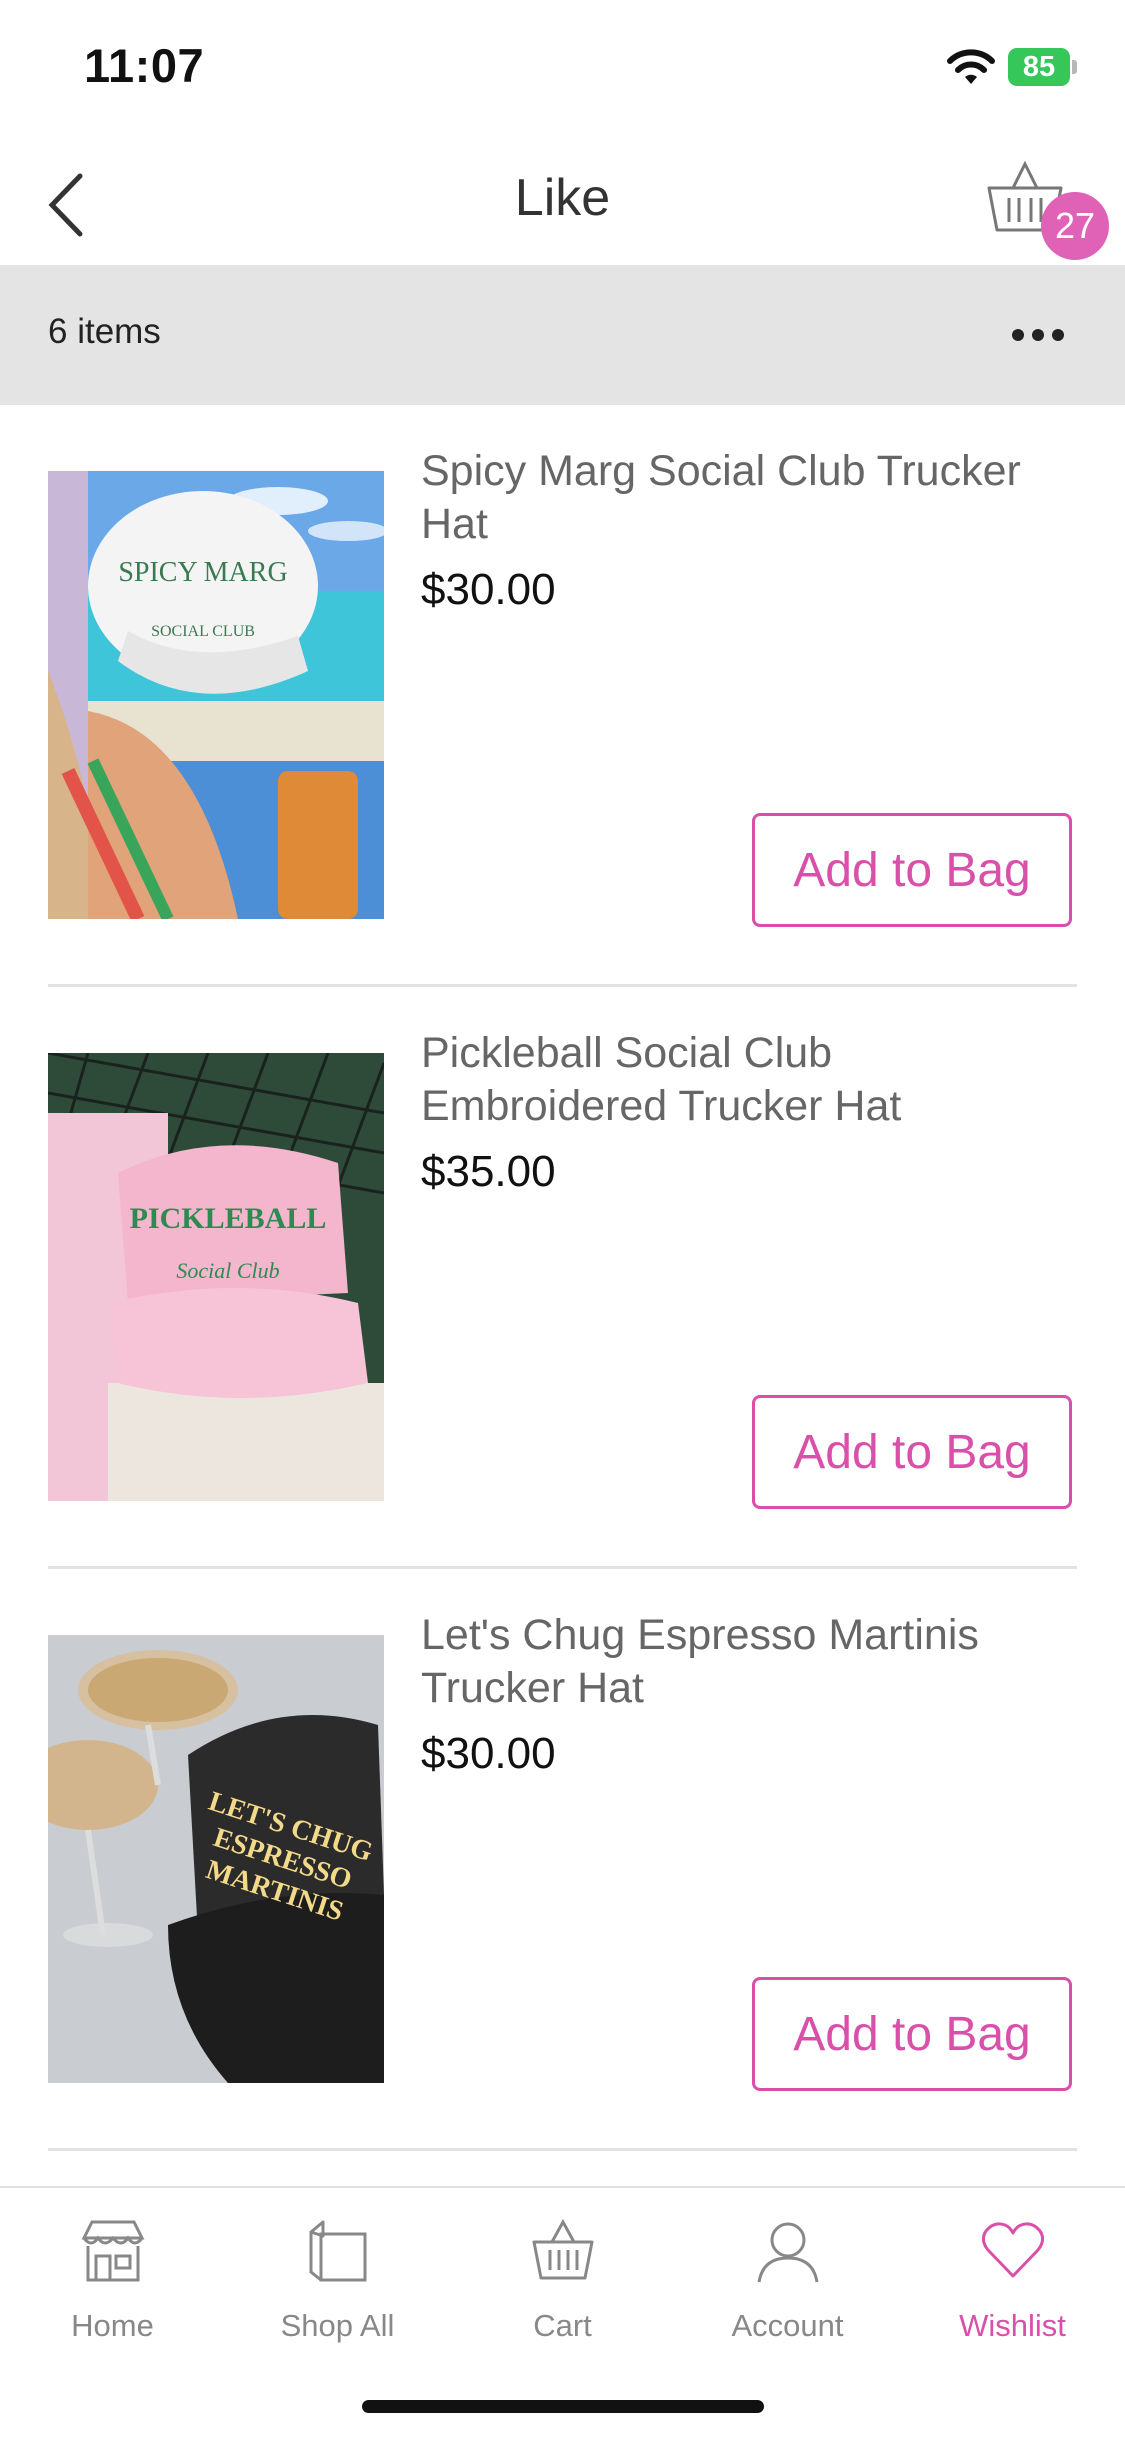 This screenshot has height=2438, width=1125. Describe the element at coordinates (113, 2251) in the screenshot. I see `store-icon` at that location.